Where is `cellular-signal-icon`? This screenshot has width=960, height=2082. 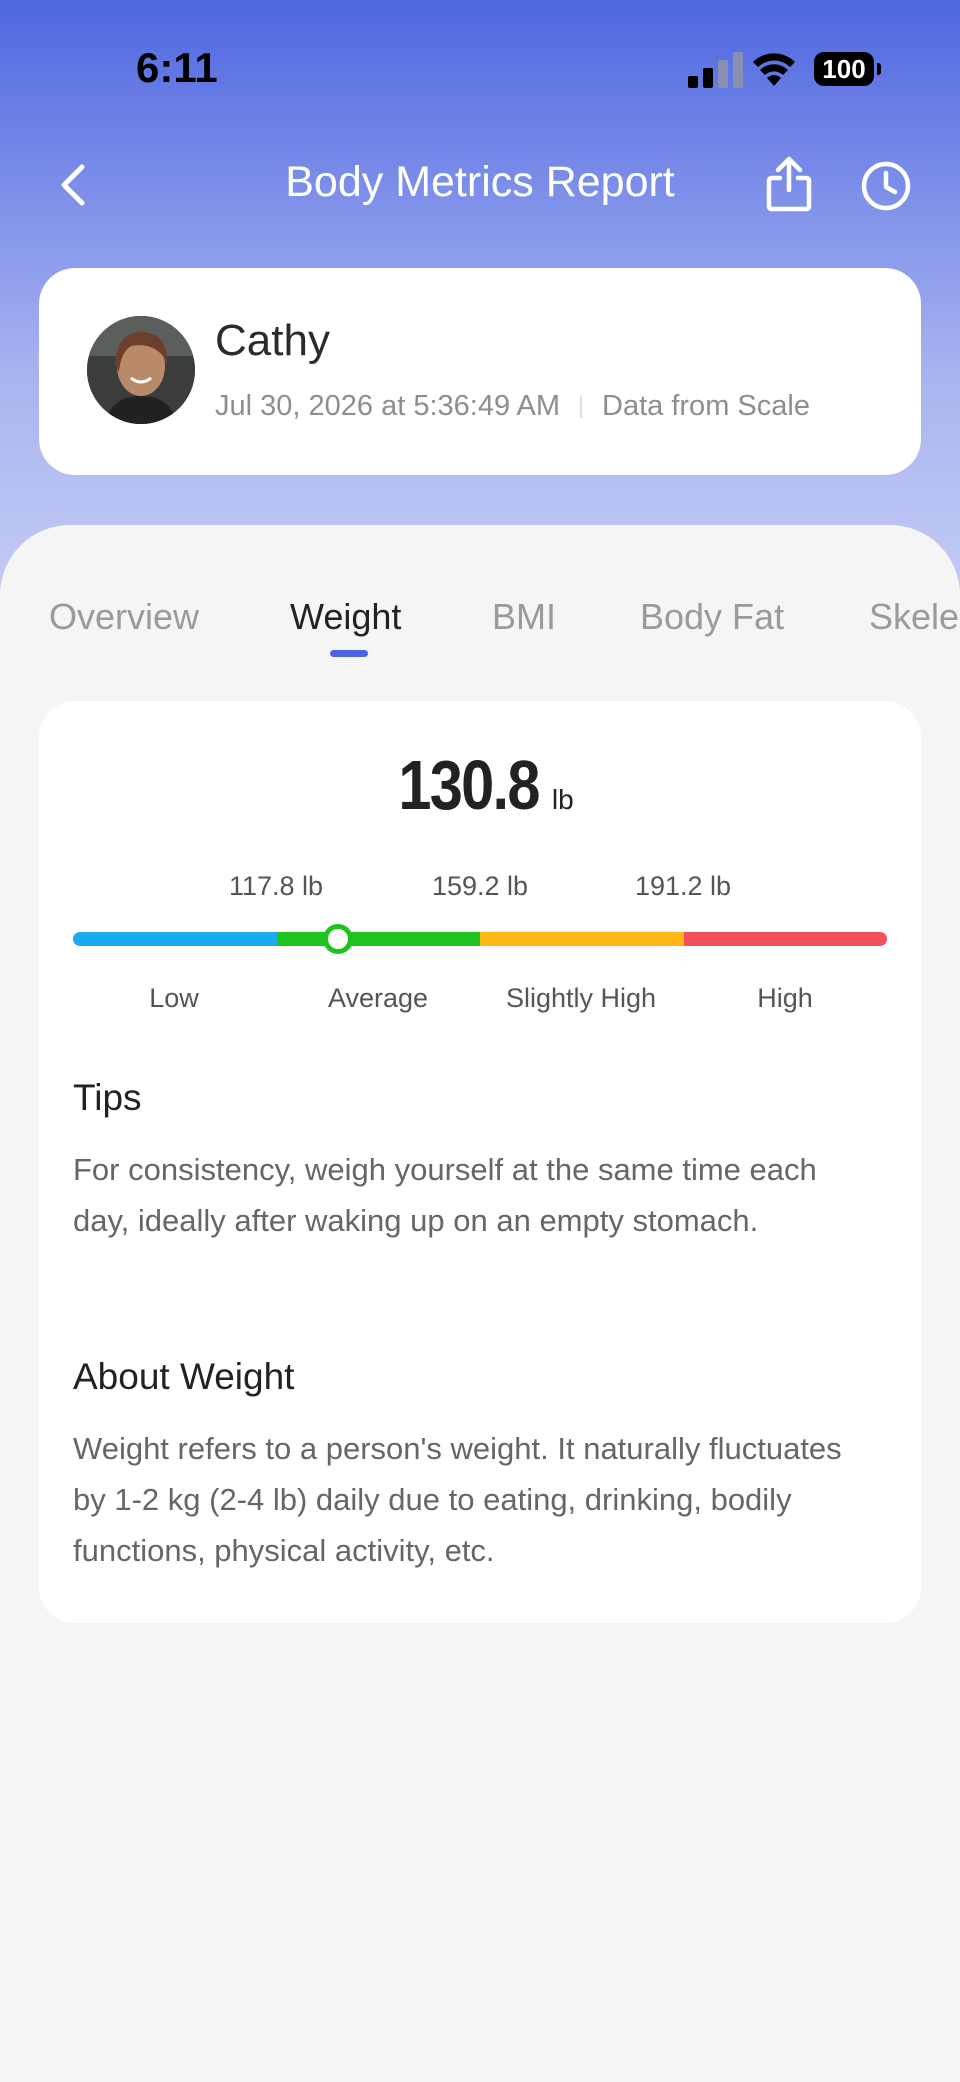
cellular-signal-icon is located at coordinates (715, 70).